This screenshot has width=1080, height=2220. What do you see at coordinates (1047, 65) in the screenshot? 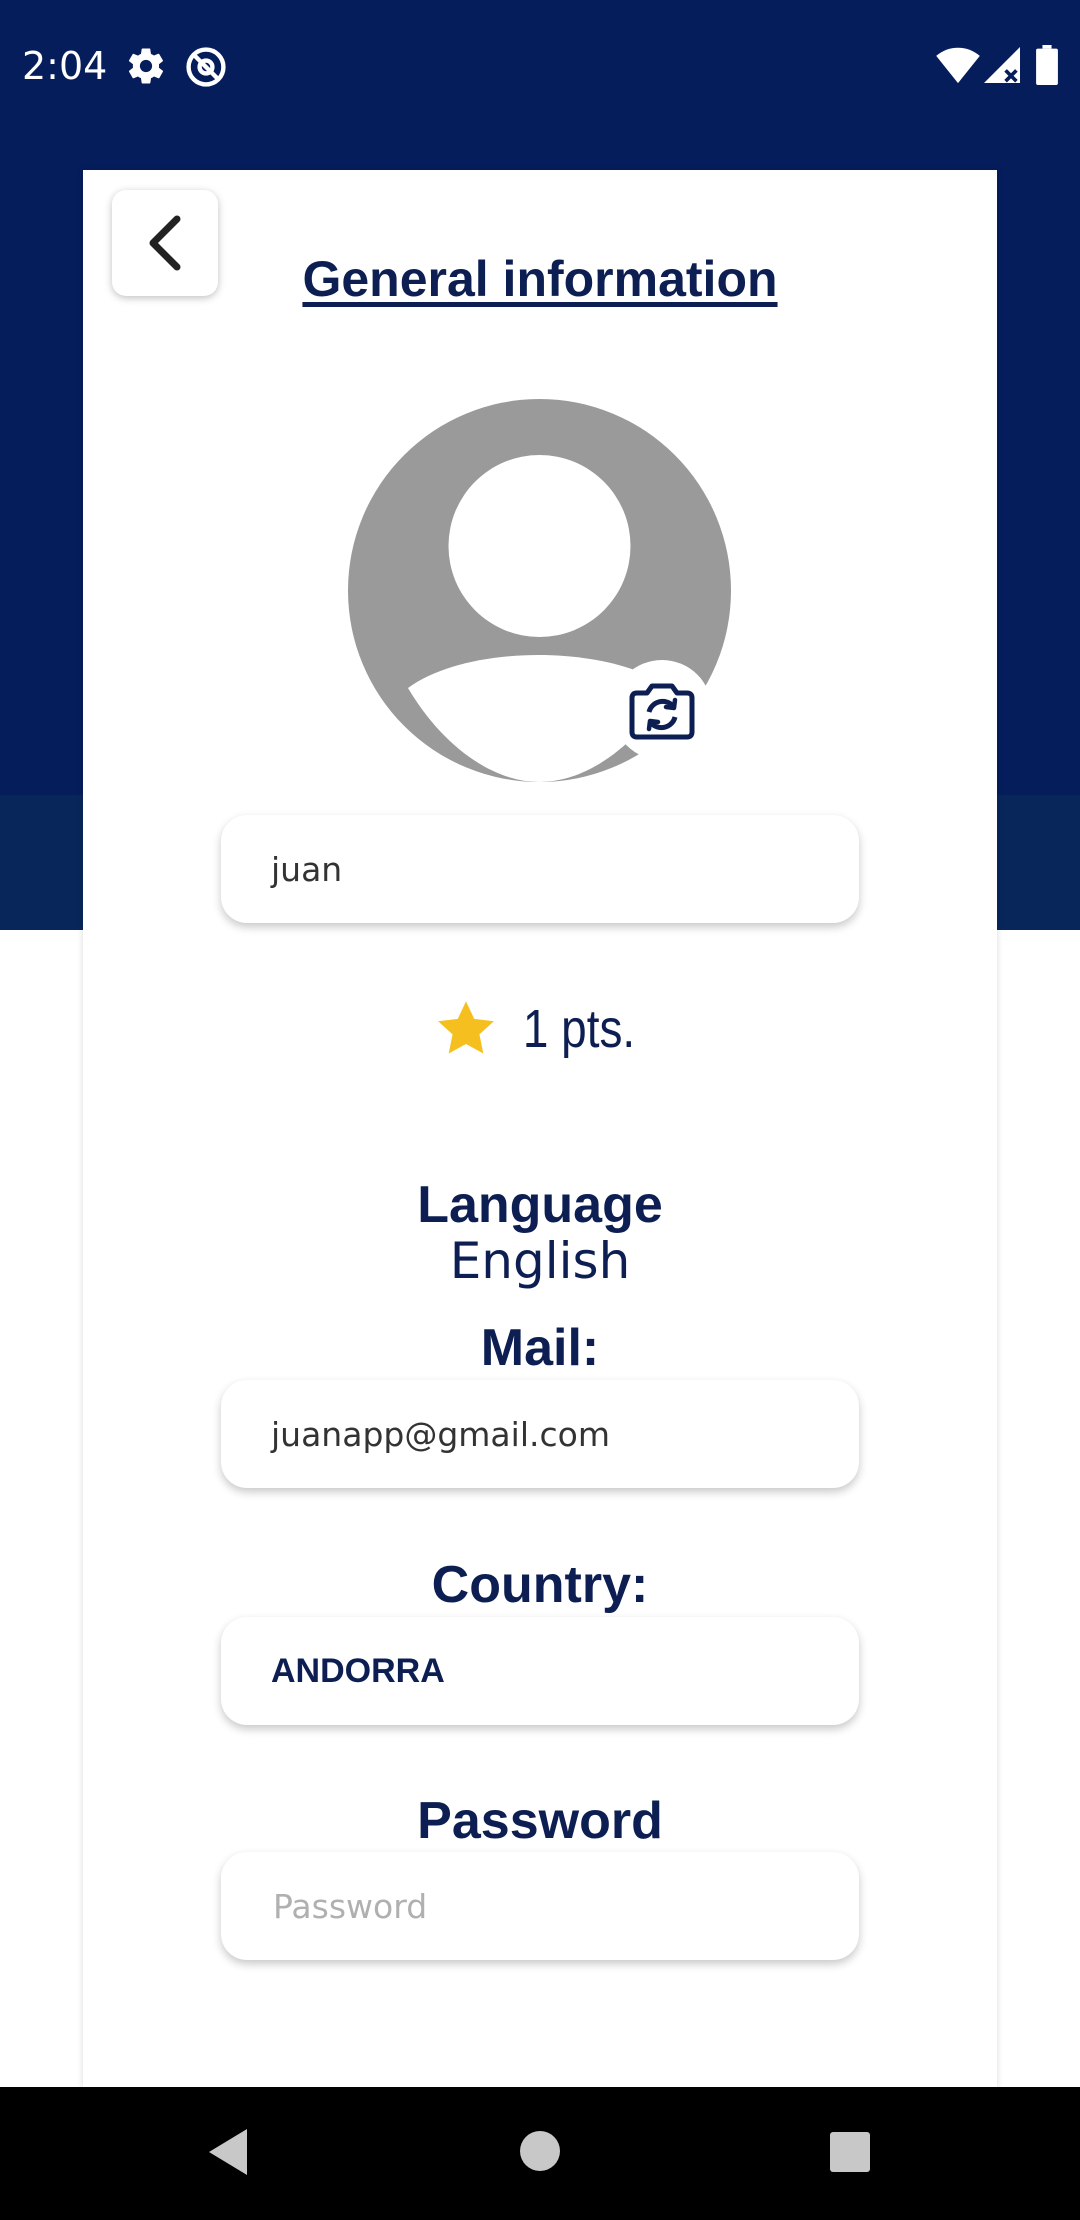
I see `battery-icon` at bounding box center [1047, 65].